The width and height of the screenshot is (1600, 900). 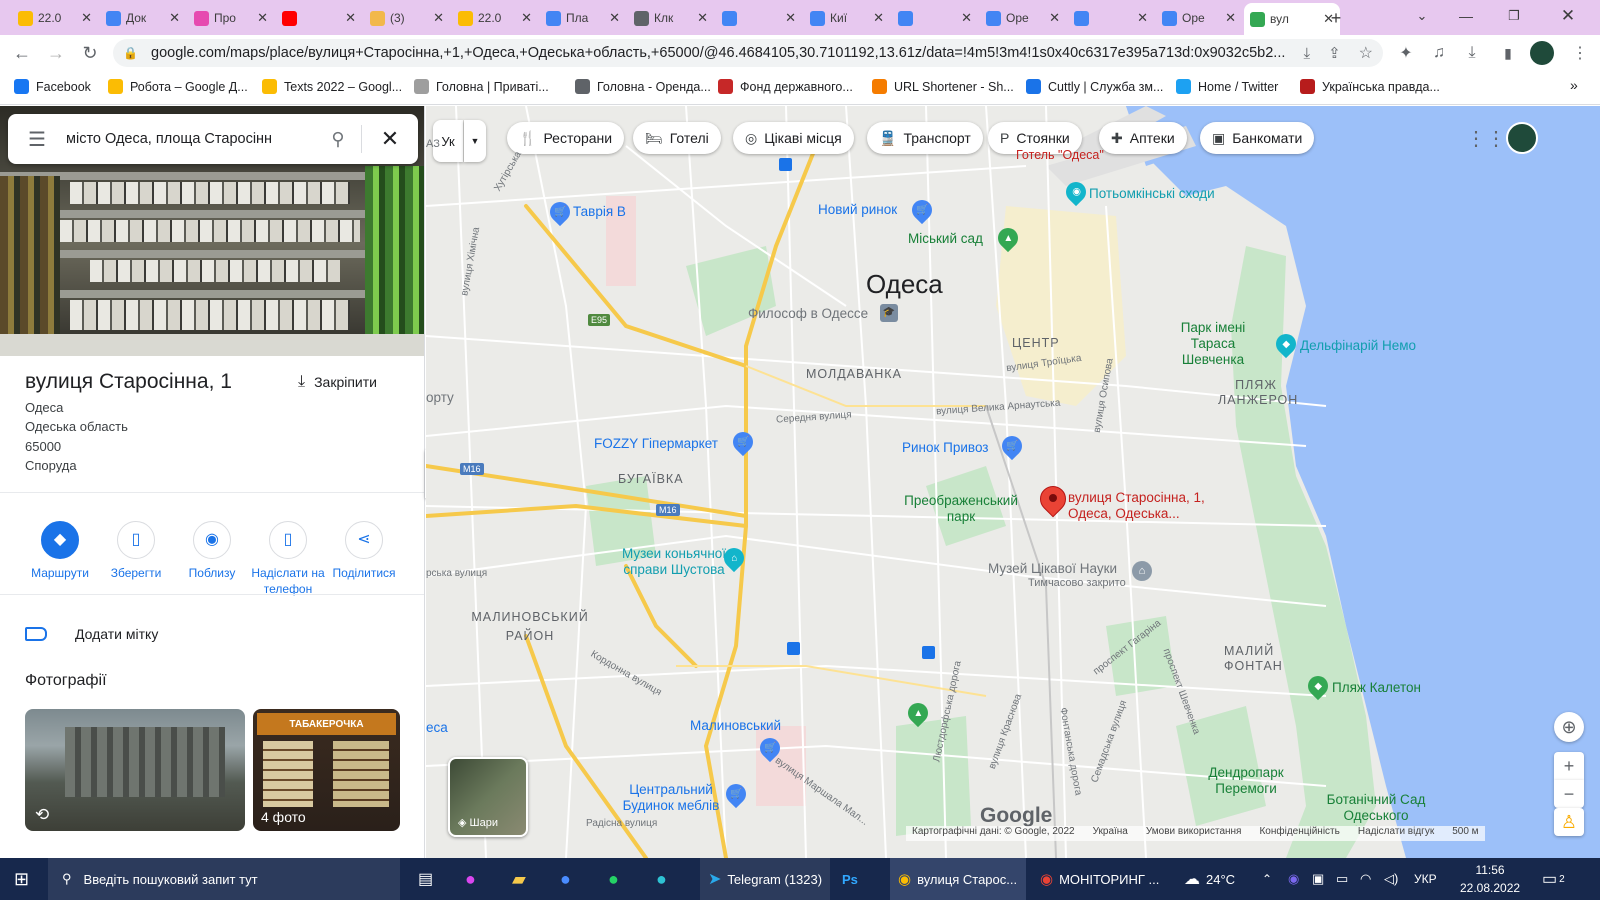 I want to click on download-icon: ⤓, so click(x=1472, y=53).